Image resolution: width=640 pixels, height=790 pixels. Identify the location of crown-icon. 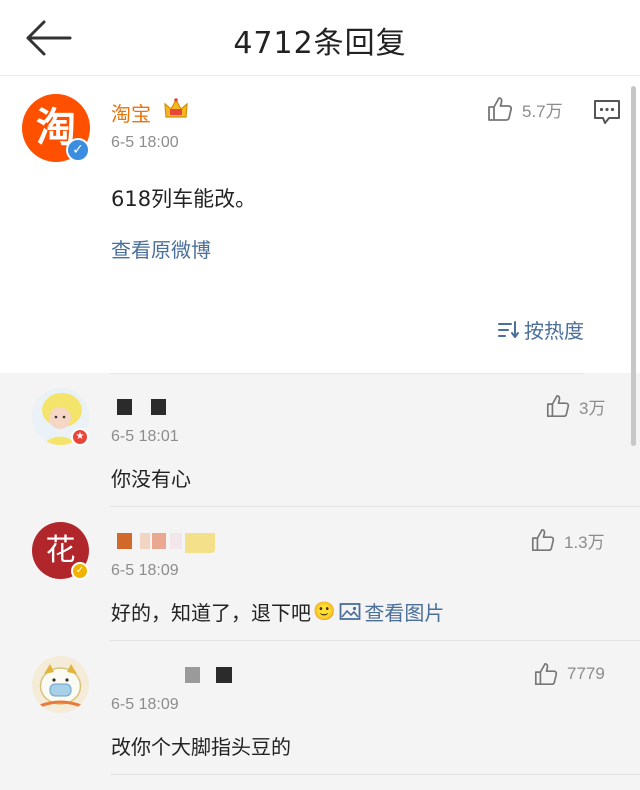
(176, 108).